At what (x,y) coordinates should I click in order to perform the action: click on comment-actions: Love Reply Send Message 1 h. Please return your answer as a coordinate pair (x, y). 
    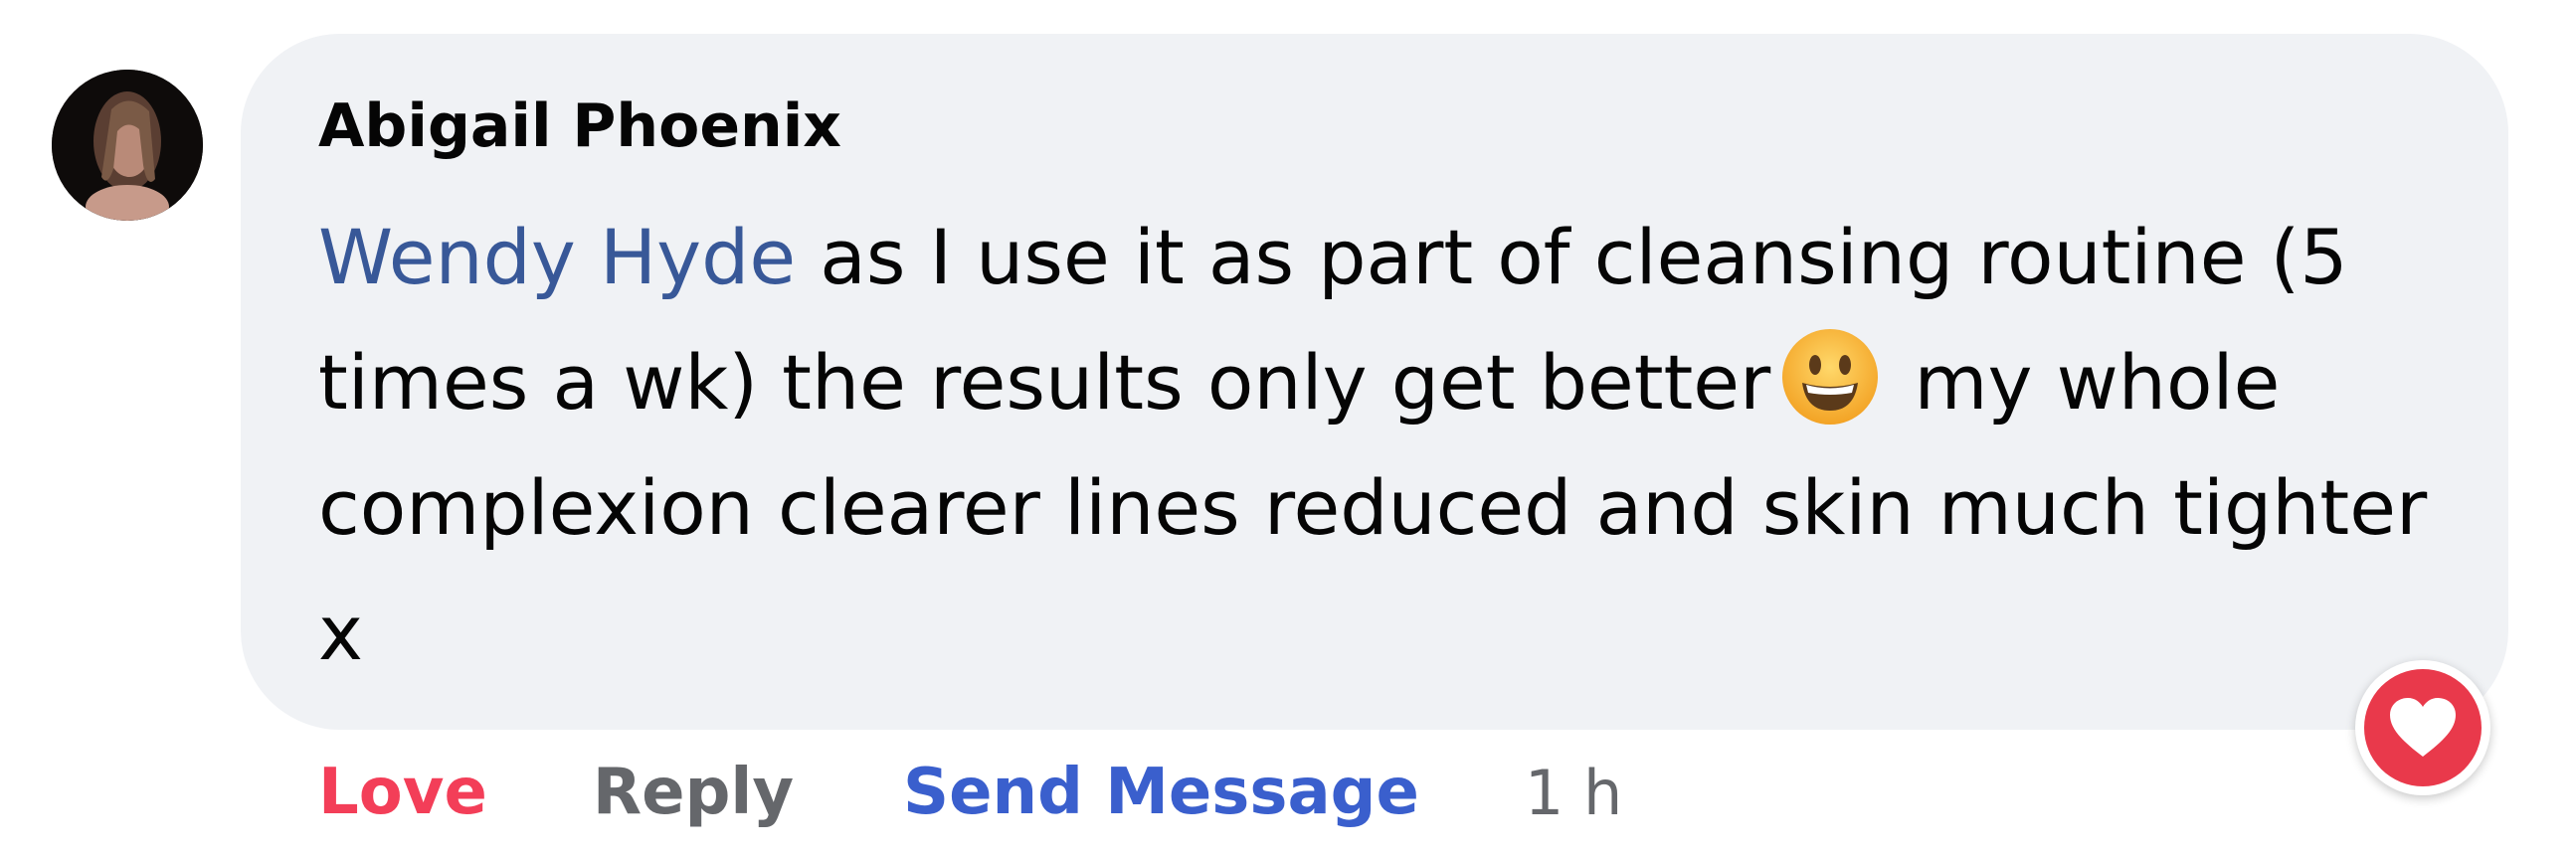
    Looking at the image, I should click on (970, 792).